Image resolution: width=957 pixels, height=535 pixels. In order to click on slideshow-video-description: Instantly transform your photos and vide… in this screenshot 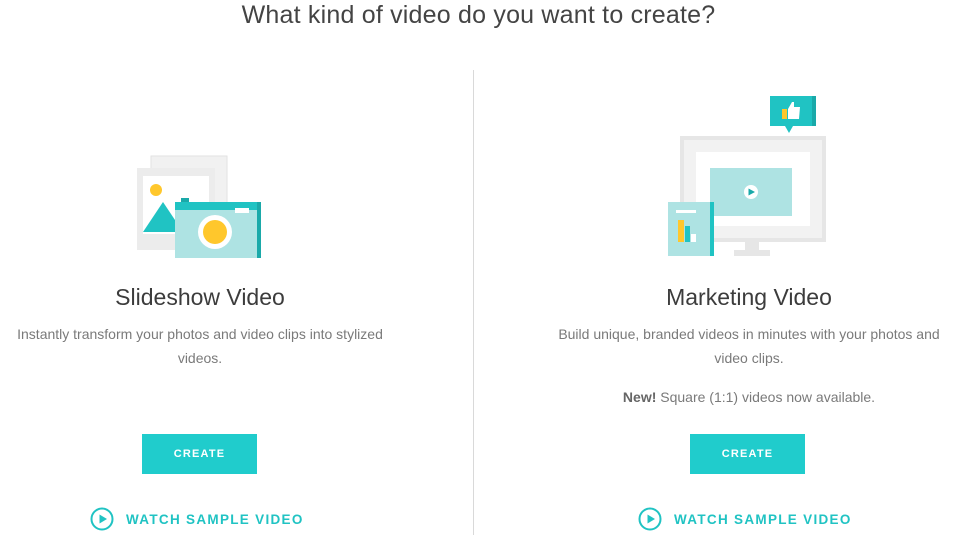, I will do `click(200, 346)`.